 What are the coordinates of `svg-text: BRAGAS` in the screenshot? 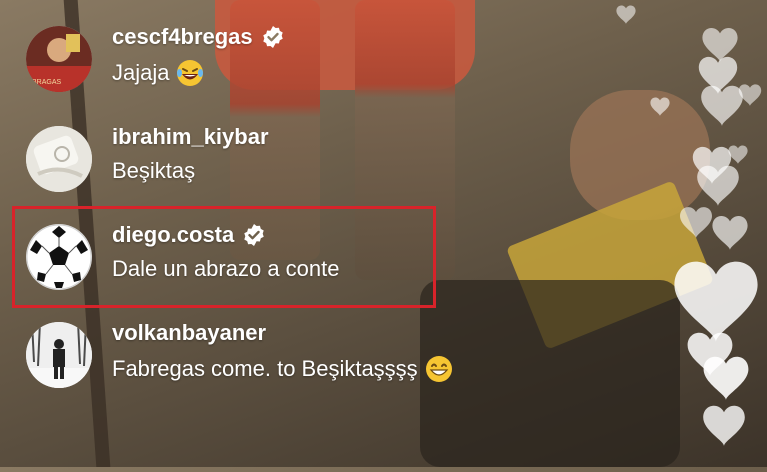 It's located at (47, 82).